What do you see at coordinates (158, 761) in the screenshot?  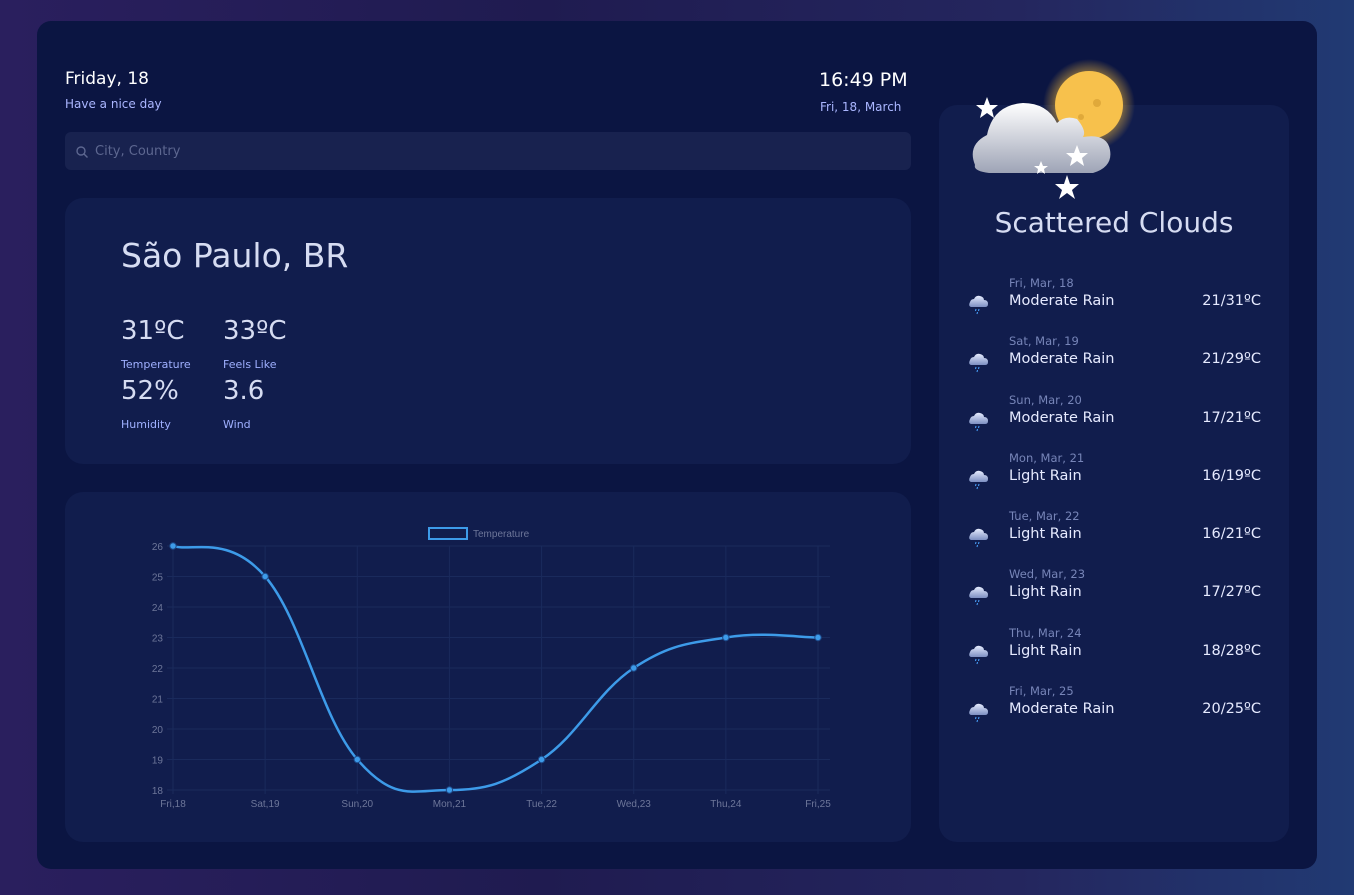 I see `y-tick-label: 19` at bounding box center [158, 761].